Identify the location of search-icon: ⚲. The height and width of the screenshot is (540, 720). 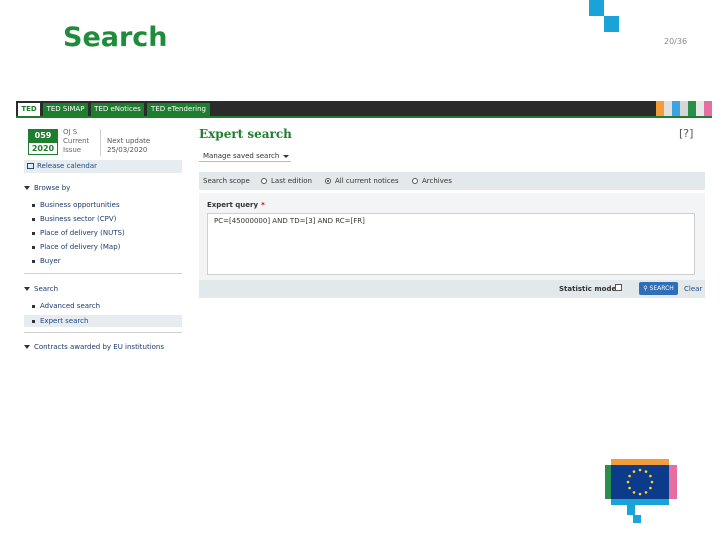
(645, 288).